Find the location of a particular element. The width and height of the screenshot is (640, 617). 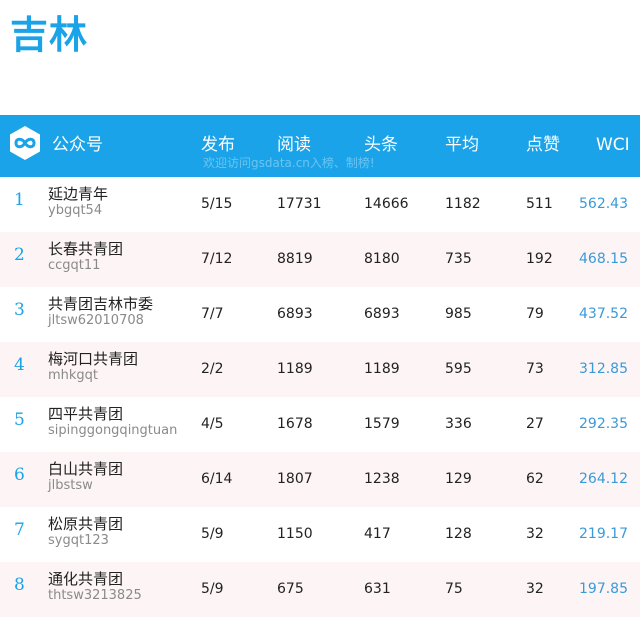

like-count: 62 is located at coordinates (535, 479).